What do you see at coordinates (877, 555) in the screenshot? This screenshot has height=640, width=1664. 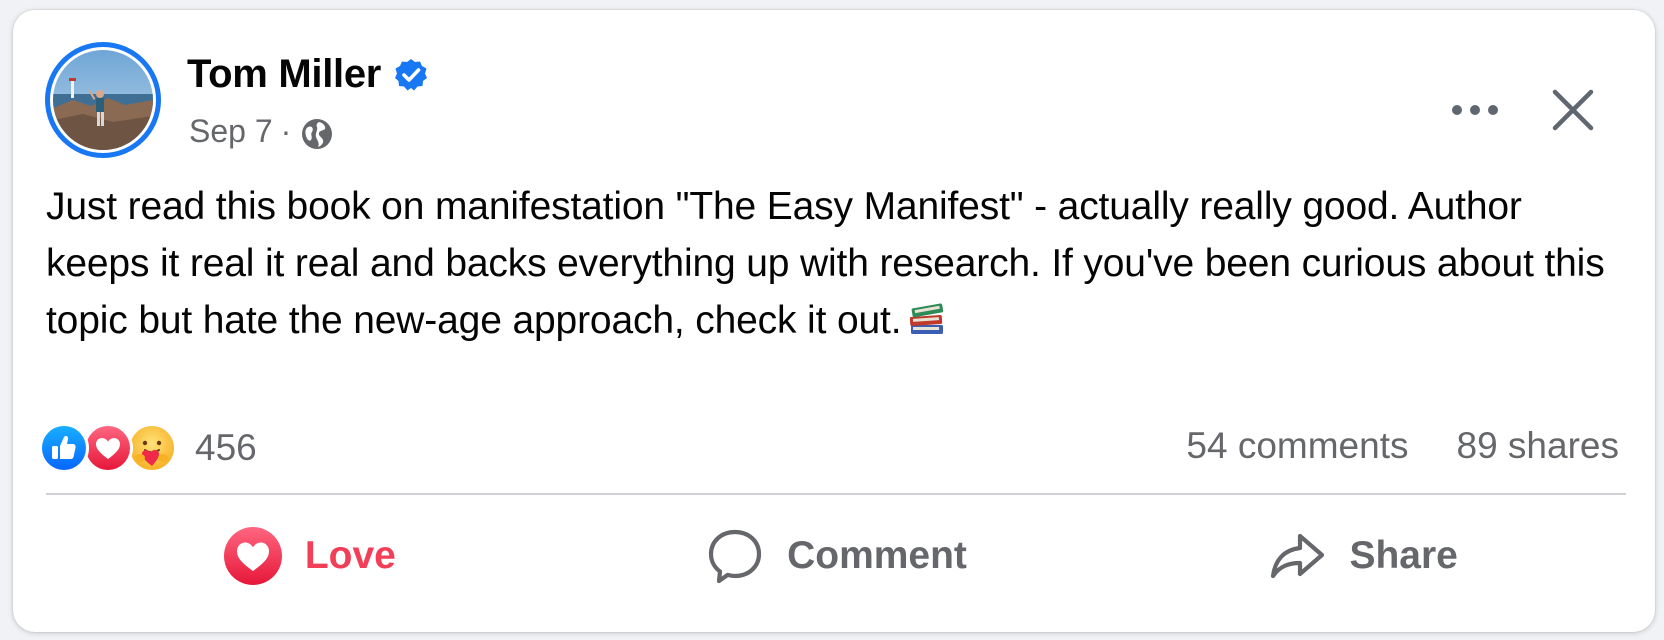 I see `comment-button-label: Comment` at bounding box center [877, 555].